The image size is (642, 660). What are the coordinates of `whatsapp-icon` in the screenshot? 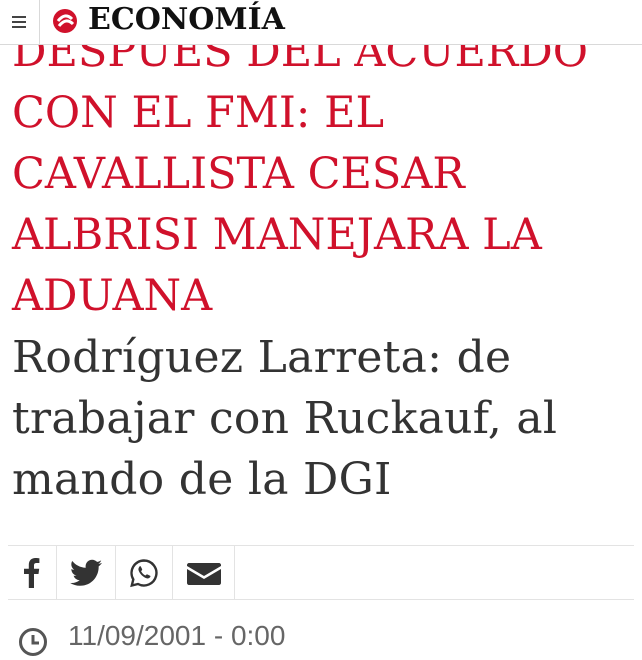 It's located at (144, 572).